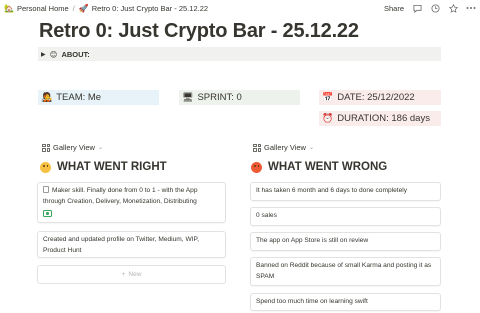  I want to click on gallery-view-selector-left: Gallery View ⌄, so click(72, 147).